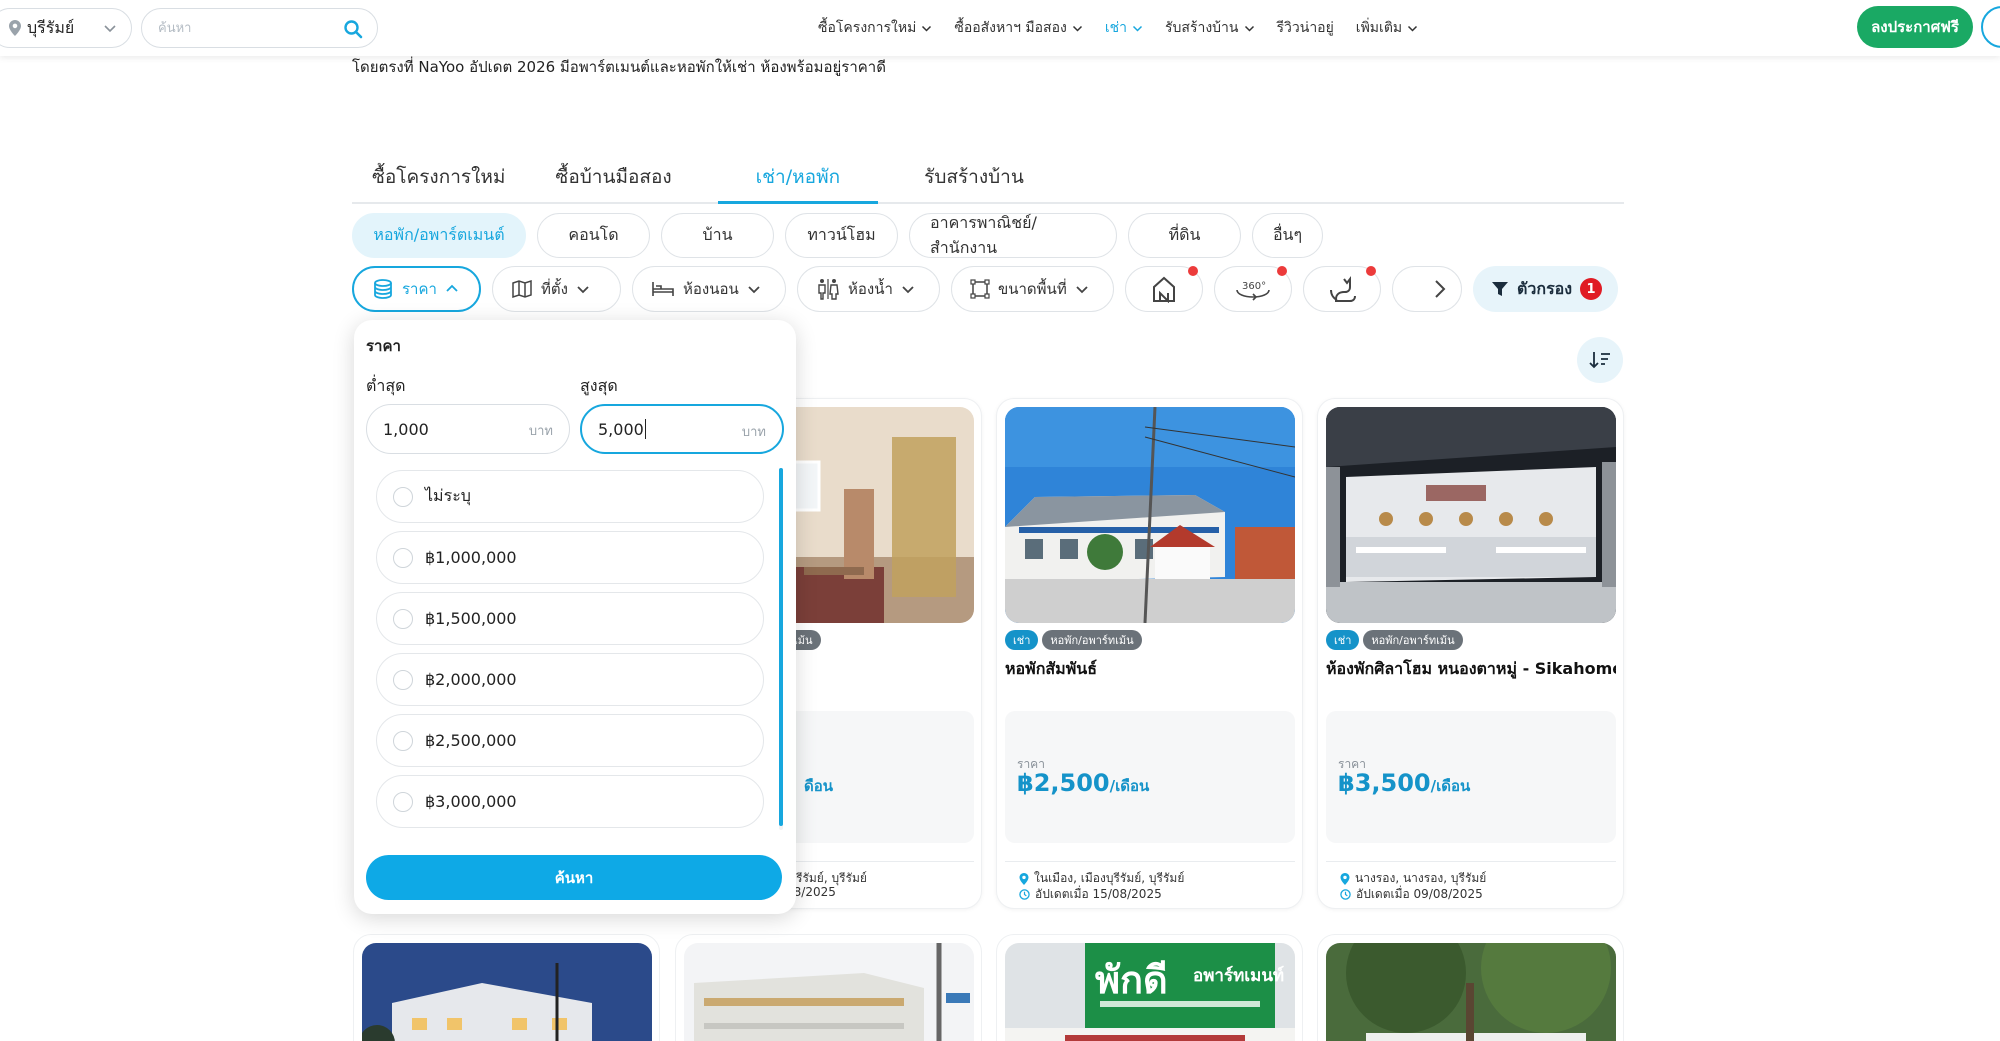 Image resolution: width=2000 pixels, height=1041 pixels. I want to click on search-box, so click(259, 28).